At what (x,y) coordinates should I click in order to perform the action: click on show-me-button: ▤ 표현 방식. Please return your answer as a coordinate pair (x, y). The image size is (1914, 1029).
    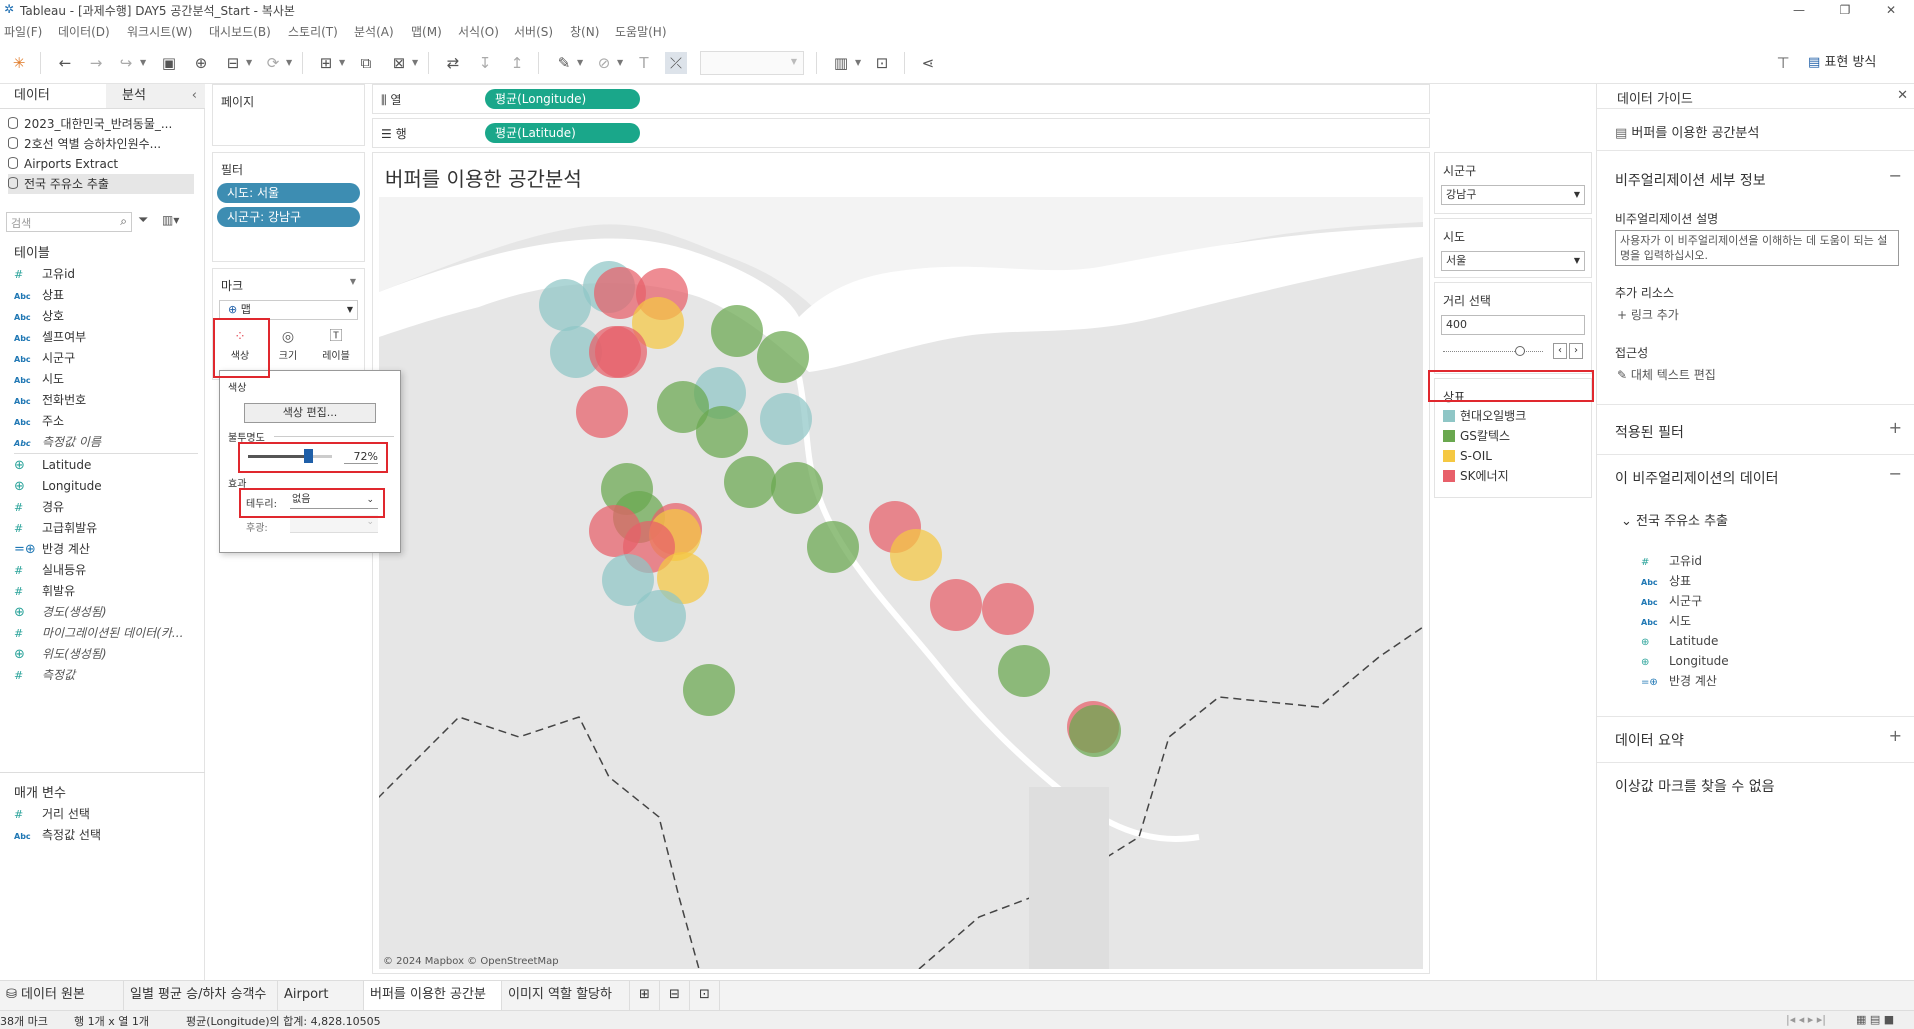
    Looking at the image, I should click on (1842, 63).